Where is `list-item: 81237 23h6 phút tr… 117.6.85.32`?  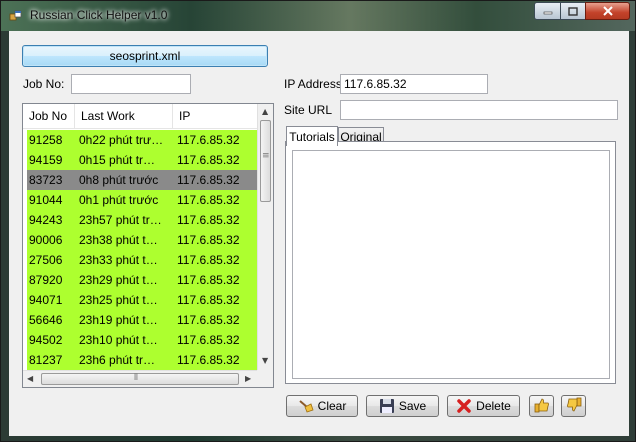
list-item: 81237 23h6 phút tr… 117.6.85.32 is located at coordinates (142, 360).